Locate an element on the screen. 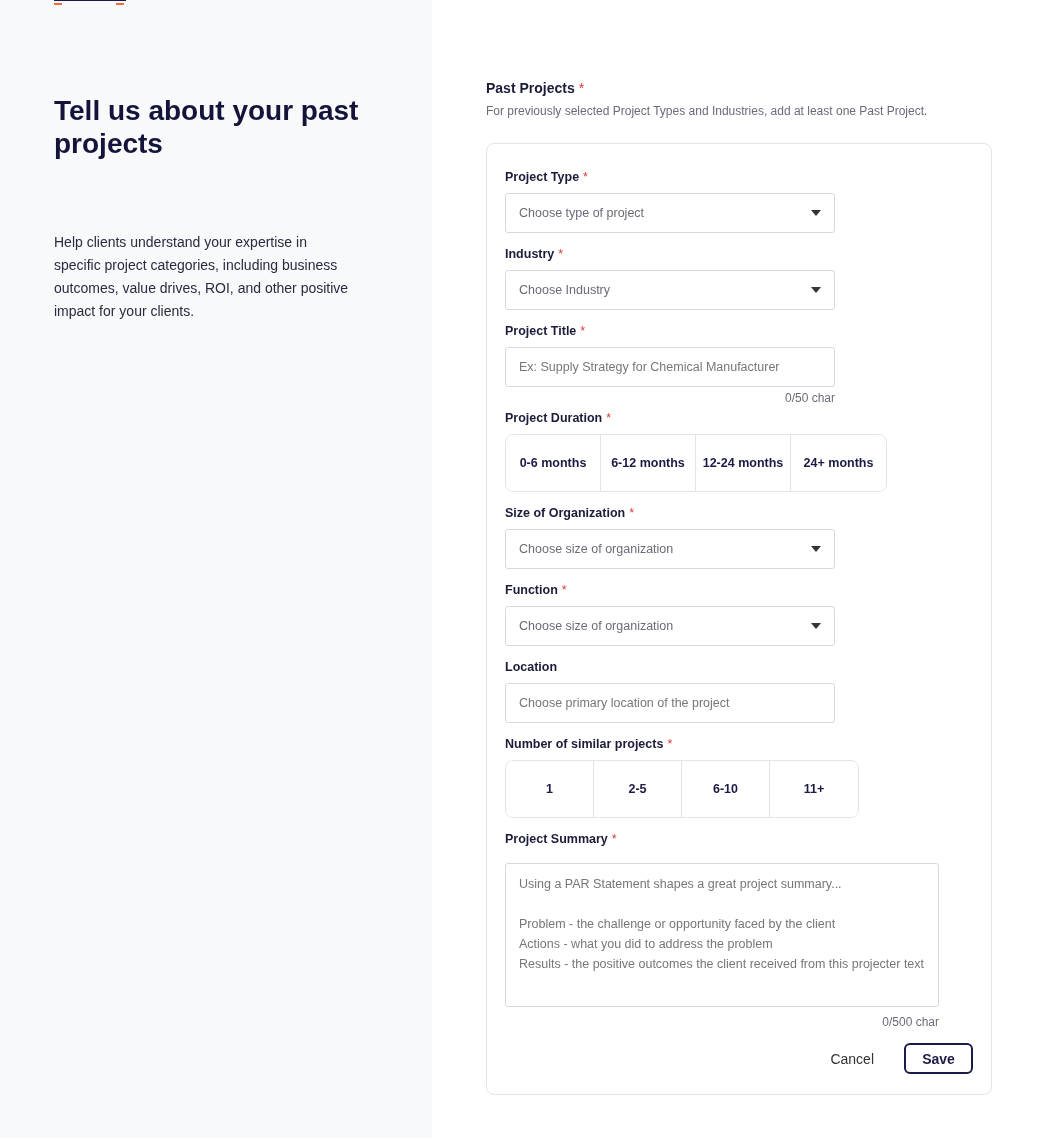 The height and width of the screenshot is (1138, 1038). logo-icon is located at coordinates (90, 3).